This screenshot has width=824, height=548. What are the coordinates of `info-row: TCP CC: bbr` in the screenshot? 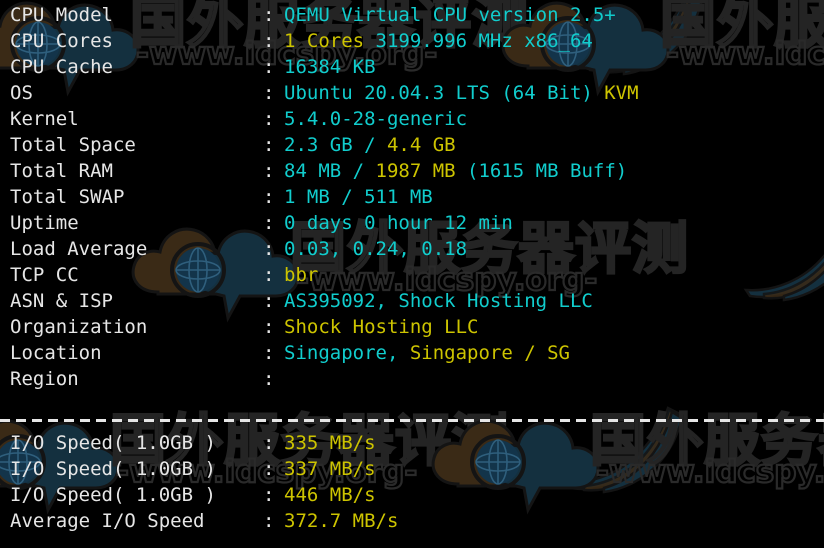 It's located at (412, 275).